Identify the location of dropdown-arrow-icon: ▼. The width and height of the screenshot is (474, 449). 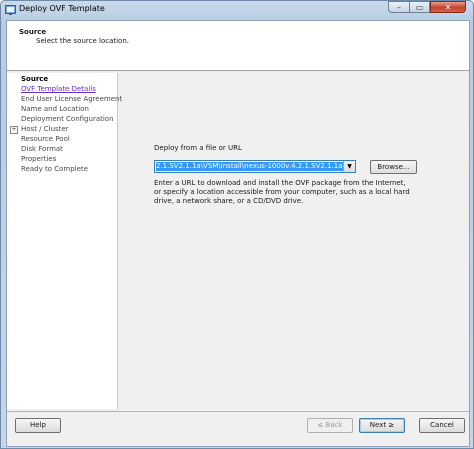
(349, 166).